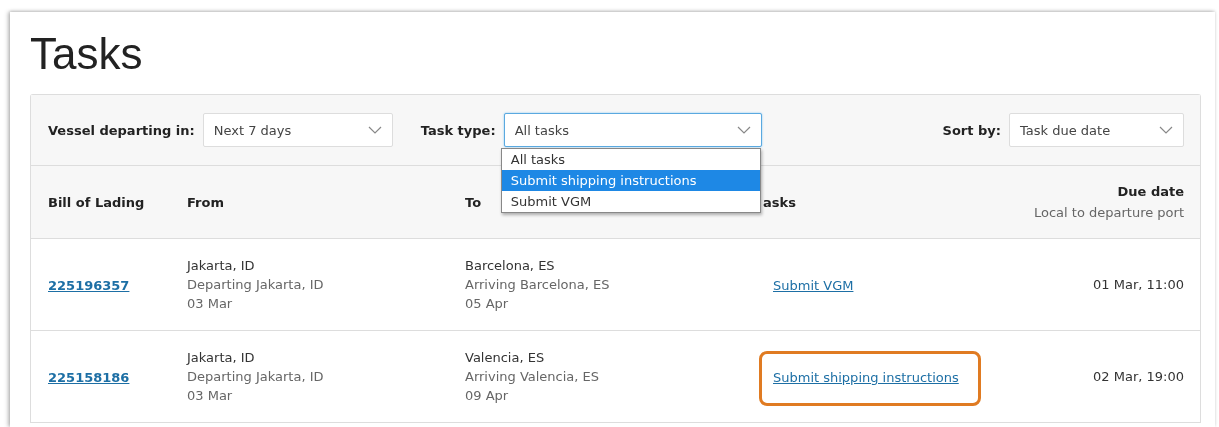 This screenshot has width=1219, height=427. What do you see at coordinates (510, 265) in the screenshot?
I see `destination-text: Barcelona, ES` at bounding box center [510, 265].